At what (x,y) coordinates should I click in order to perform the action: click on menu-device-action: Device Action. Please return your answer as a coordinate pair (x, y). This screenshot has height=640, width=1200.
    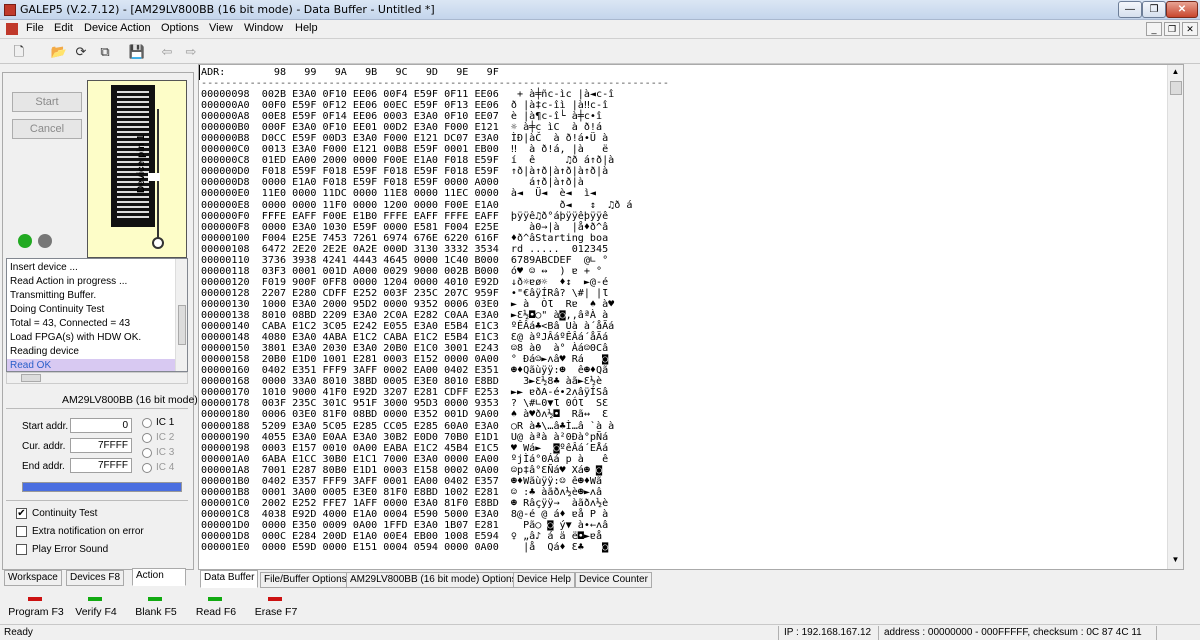
    Looking at the image, I should click on (117, 28).